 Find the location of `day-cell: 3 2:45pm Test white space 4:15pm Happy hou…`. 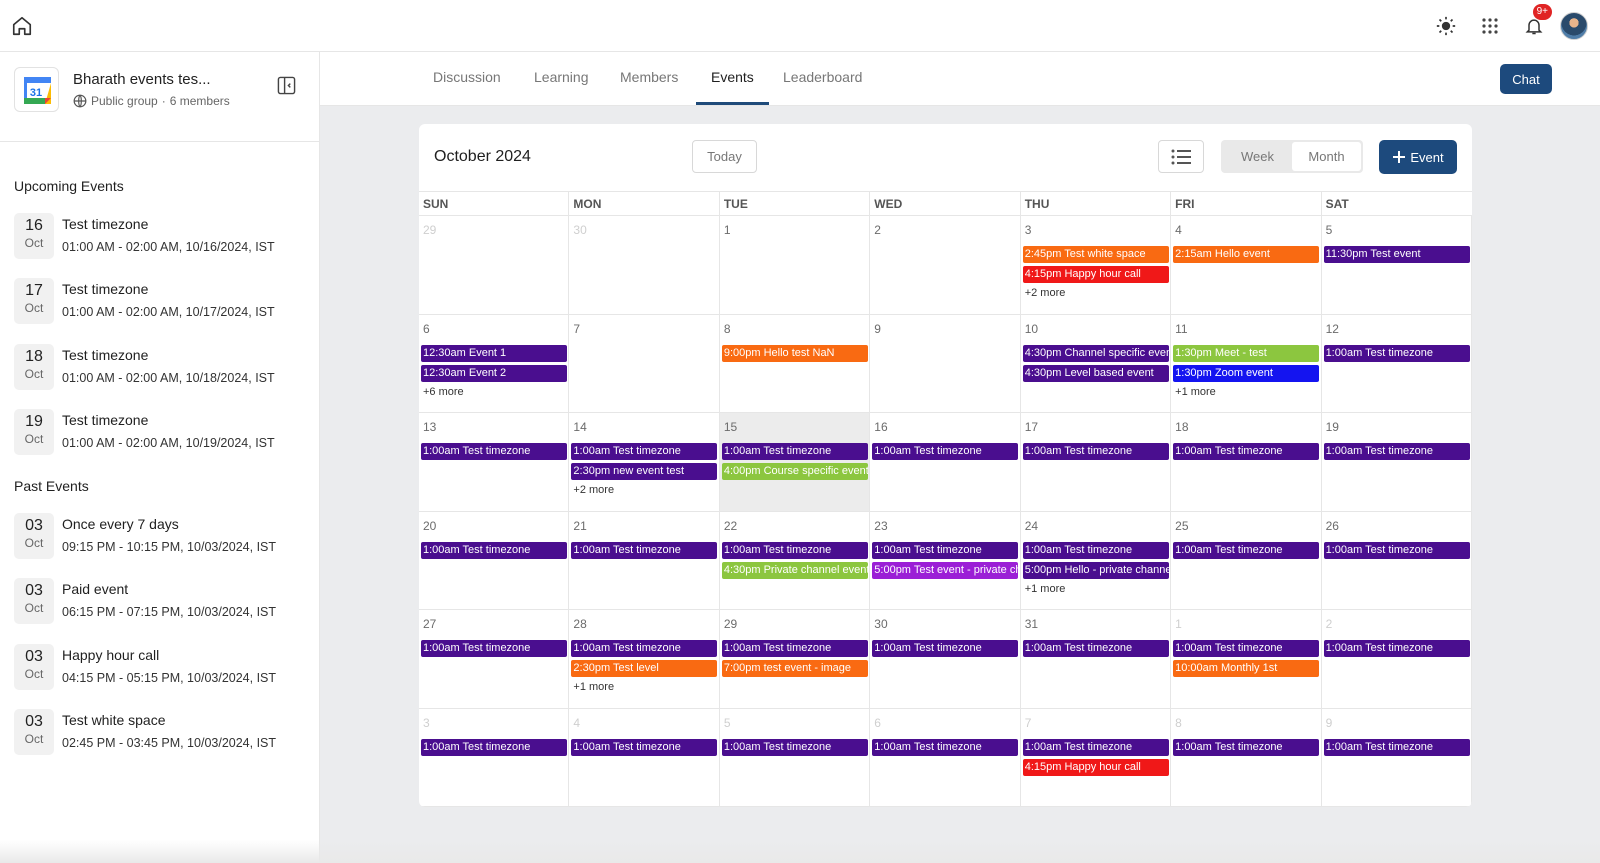

day-cell: 3 2:45pm Test white space 4:15pm Happy hou… is located at coordinates (1096, 265).